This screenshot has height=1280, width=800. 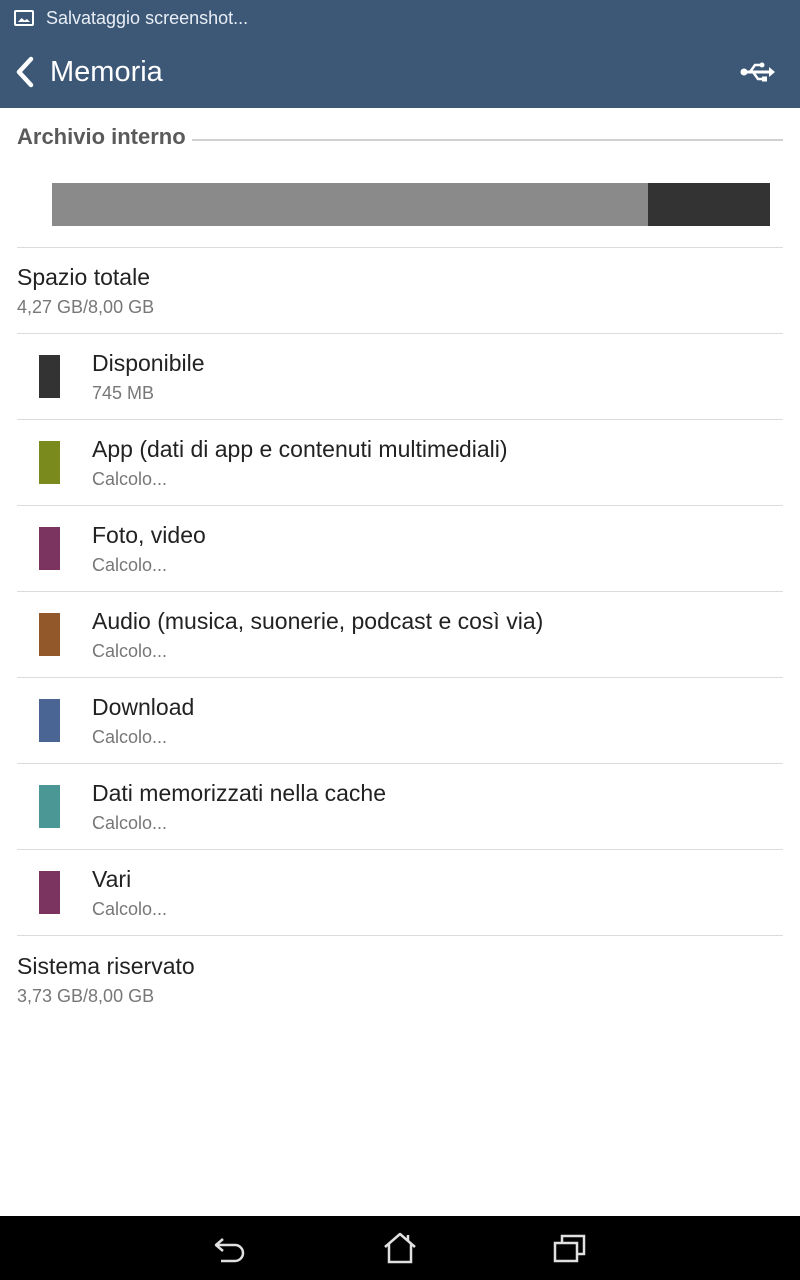 What do you see at coordinates (239, 793) in the screenshot?
I see `category-title: Dati memorizzati nella cache` at bounding box center [239, 793].